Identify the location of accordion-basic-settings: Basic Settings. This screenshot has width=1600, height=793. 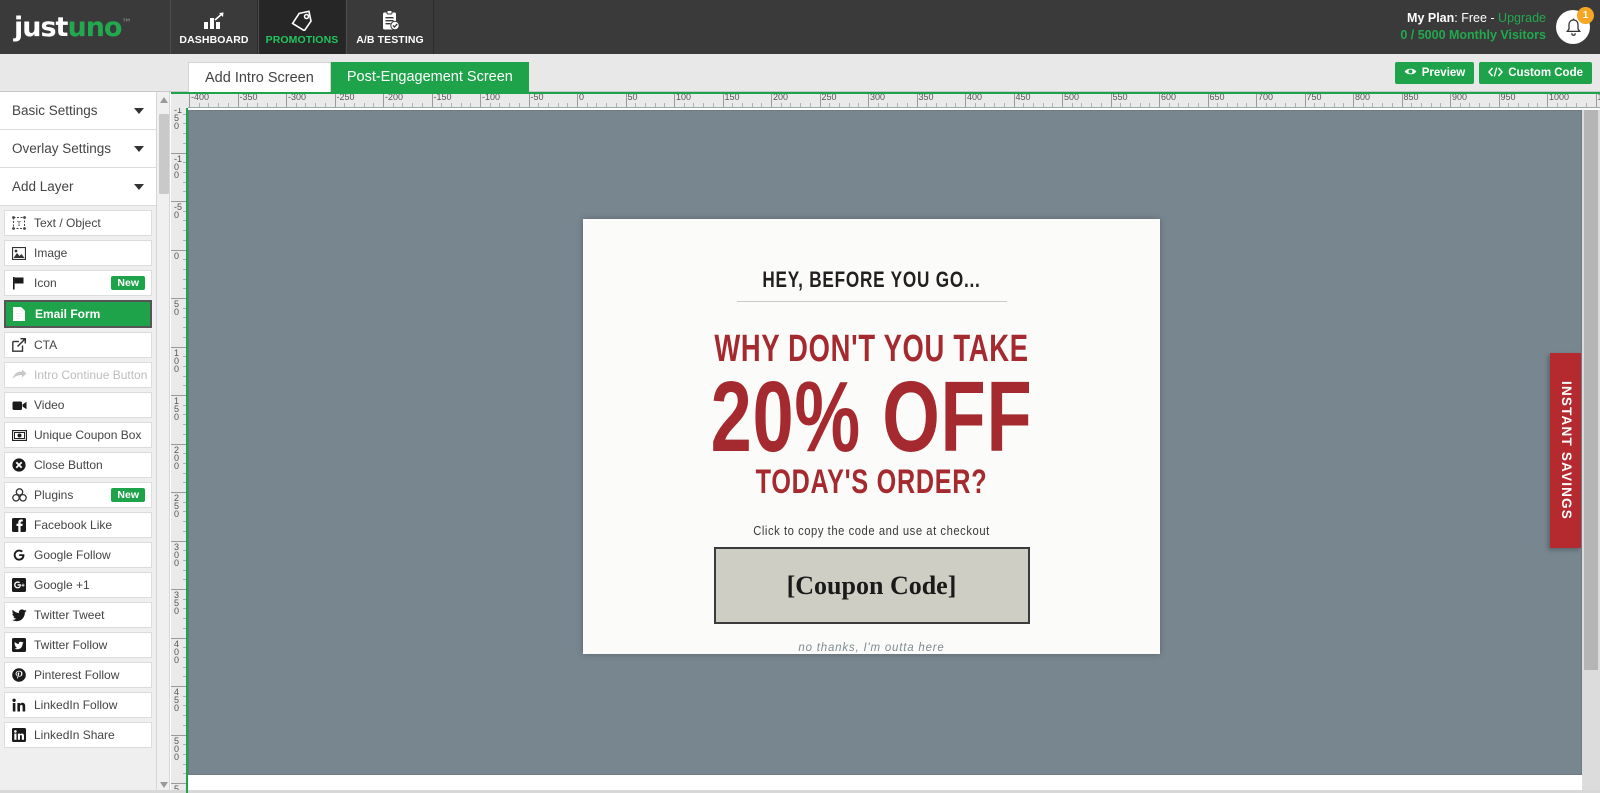
(78, 111).